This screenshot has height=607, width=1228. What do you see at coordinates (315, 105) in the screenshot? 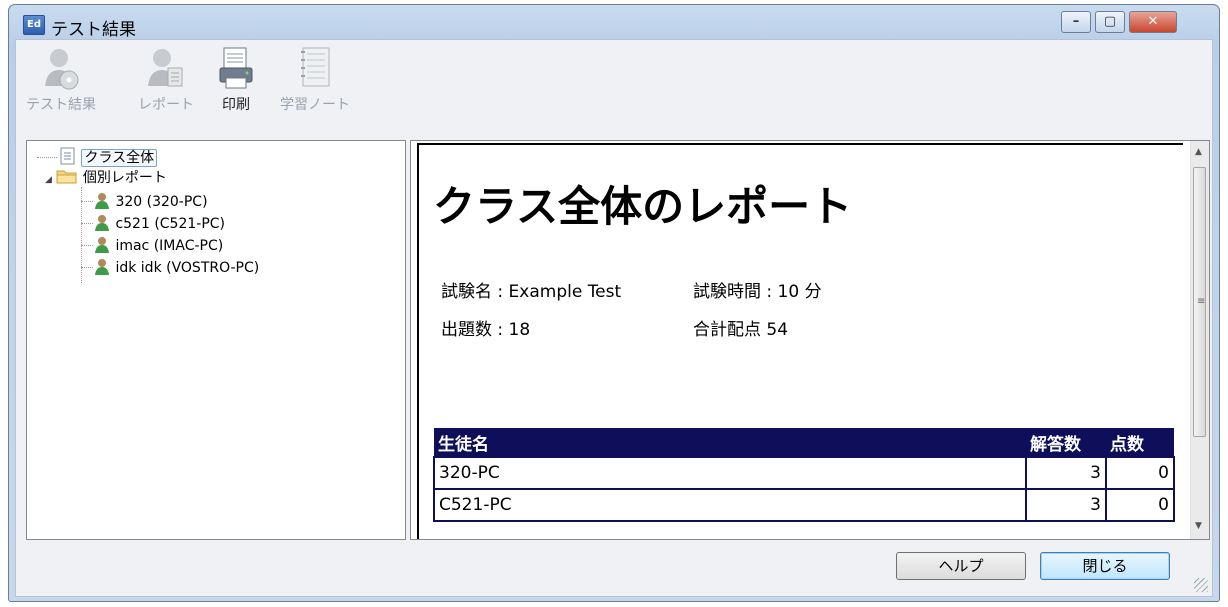
I see `tool-label: 学習ノート` at bounding box center [315, 105].